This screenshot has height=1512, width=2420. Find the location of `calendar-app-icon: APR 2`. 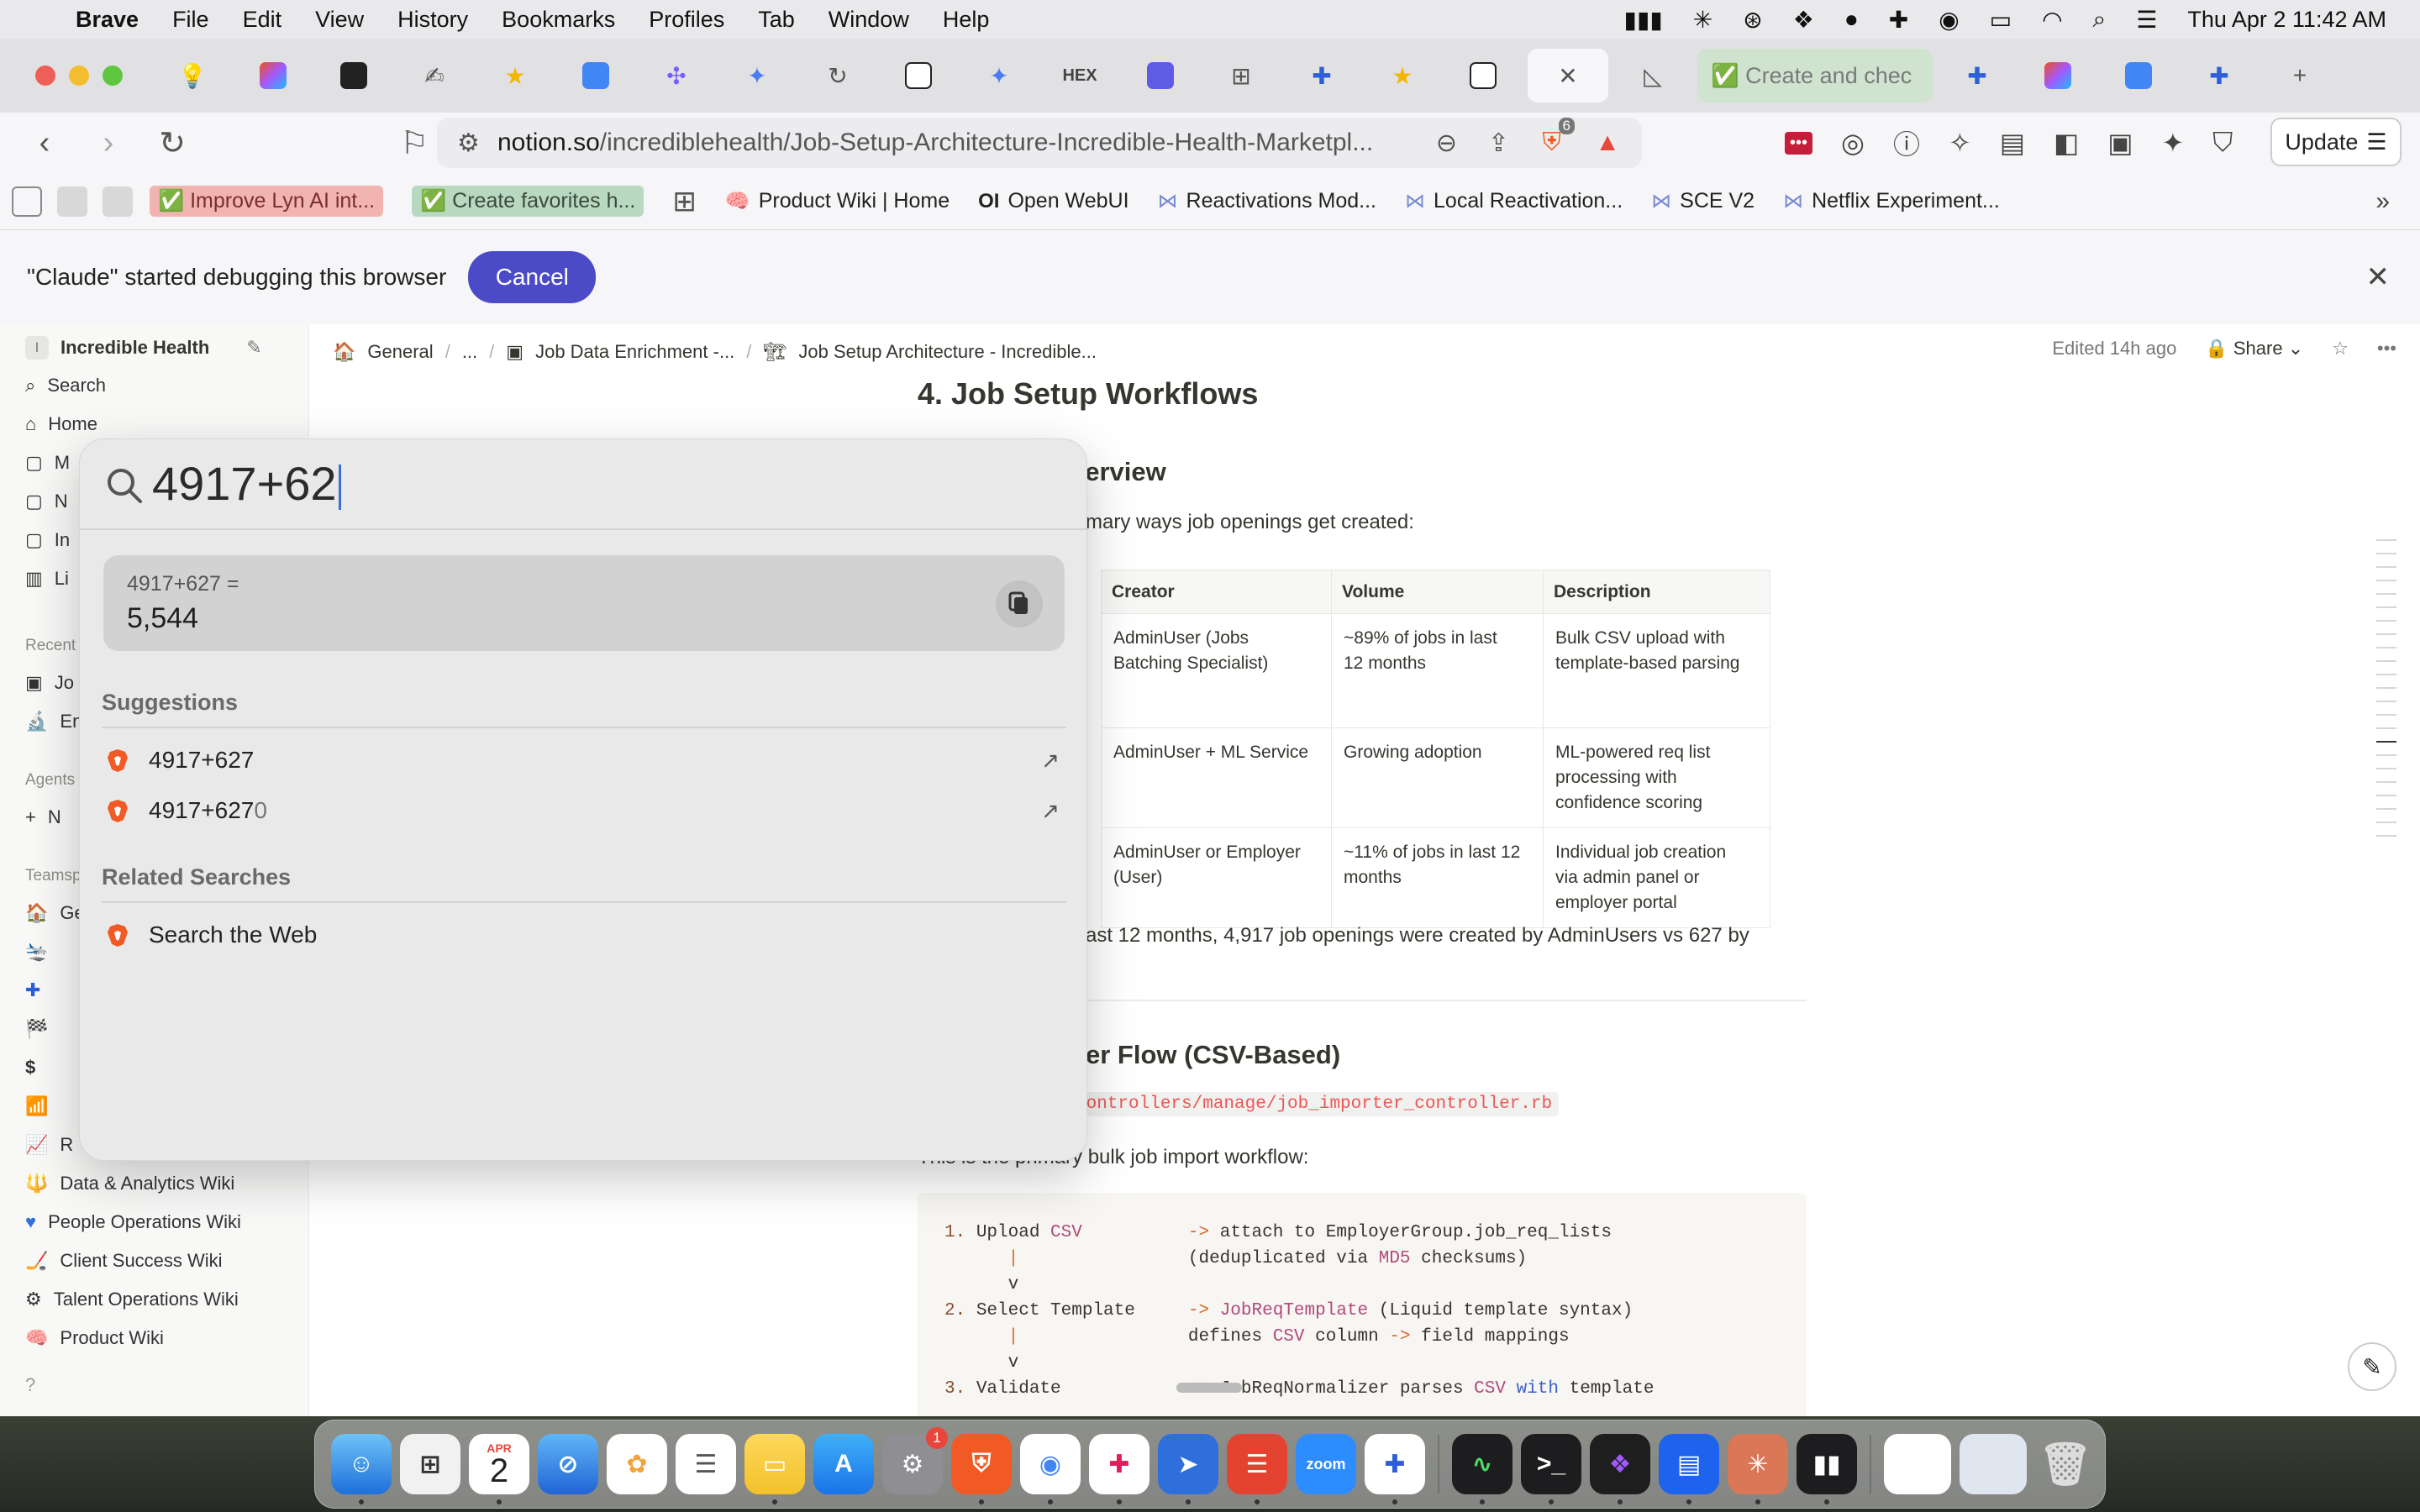

calendar-app-icon: APR 2 is located at coordinates (499, 1469).